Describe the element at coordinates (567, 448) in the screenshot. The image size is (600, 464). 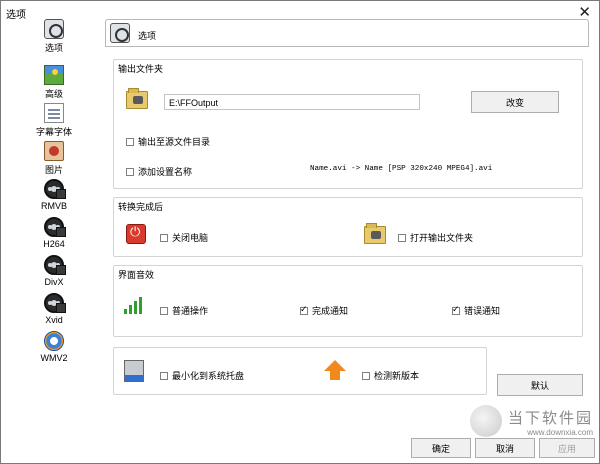
I see `apply-button: 应用` at that location.